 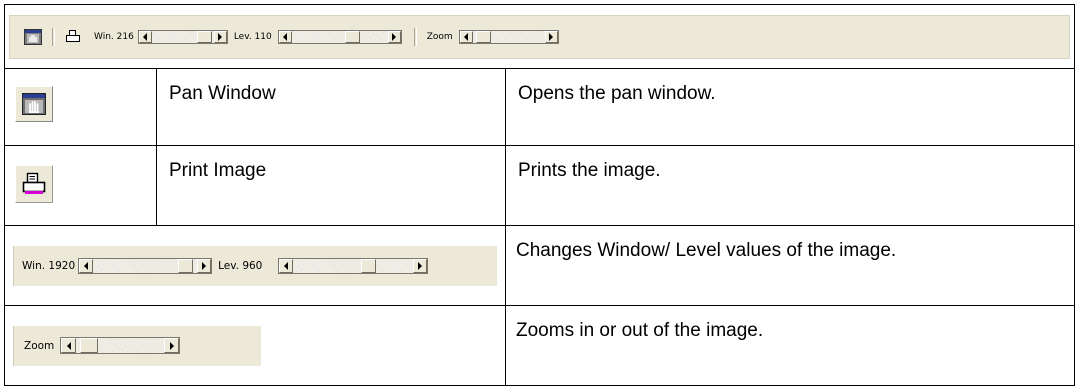 What do you see at coordinates (240, 265) in the screenshot?
I see `lev-label: Lev. 960` at bounding box center [240, 265].